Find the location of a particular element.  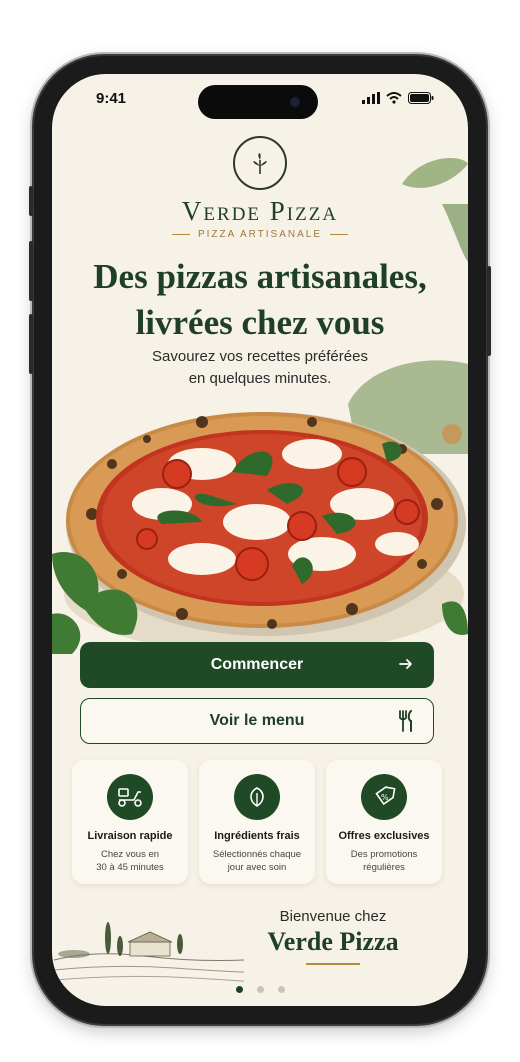

feature-title: Ingrédients frais is located at coordinates (257, 836).